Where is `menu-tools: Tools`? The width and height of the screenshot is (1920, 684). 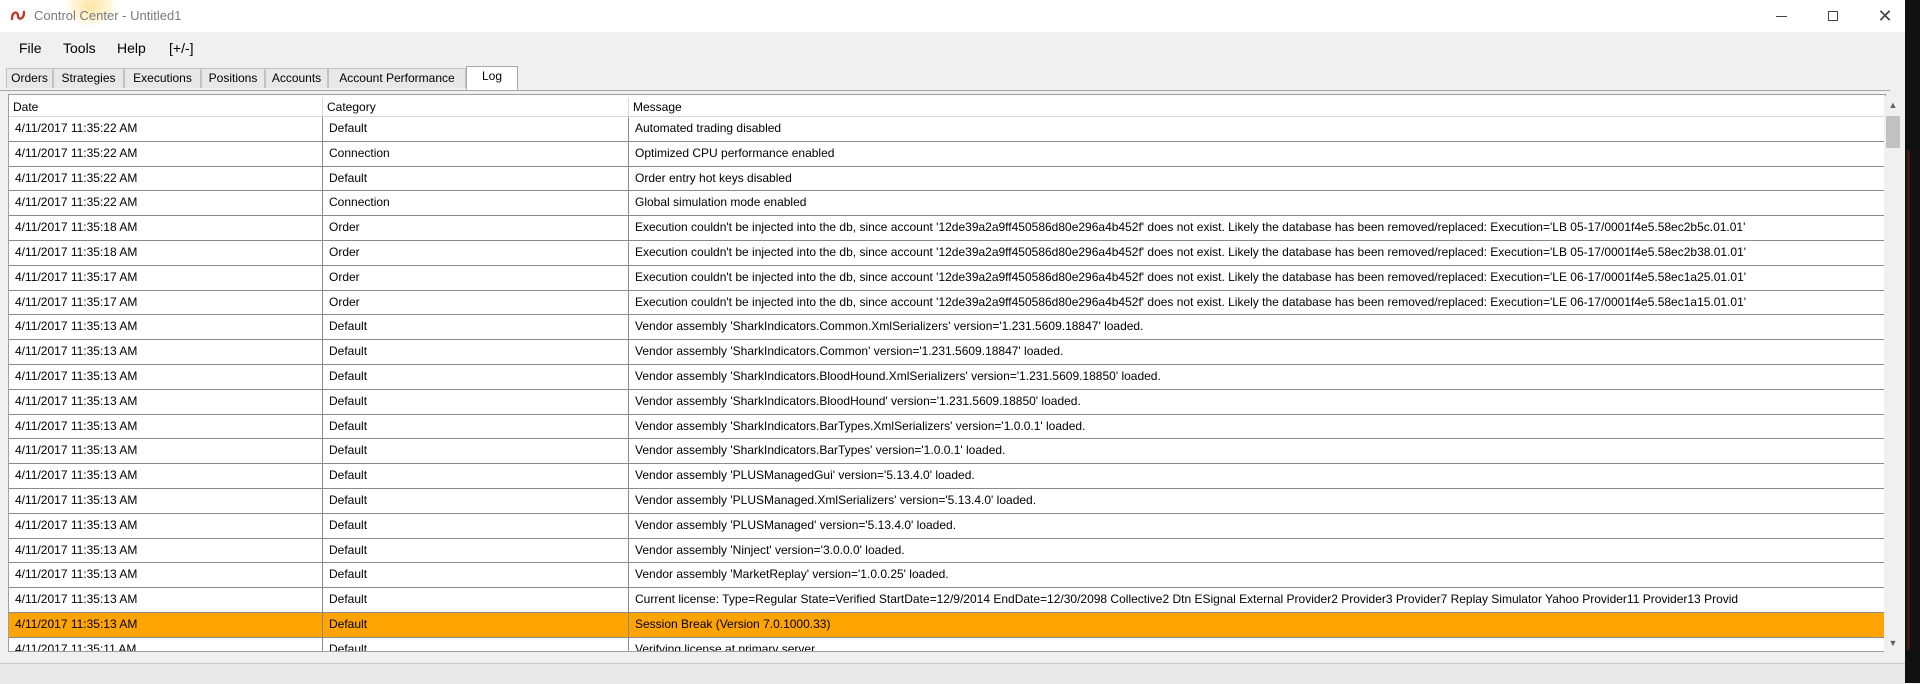 menu-tools: Tools is located at coordinates (79, 48).